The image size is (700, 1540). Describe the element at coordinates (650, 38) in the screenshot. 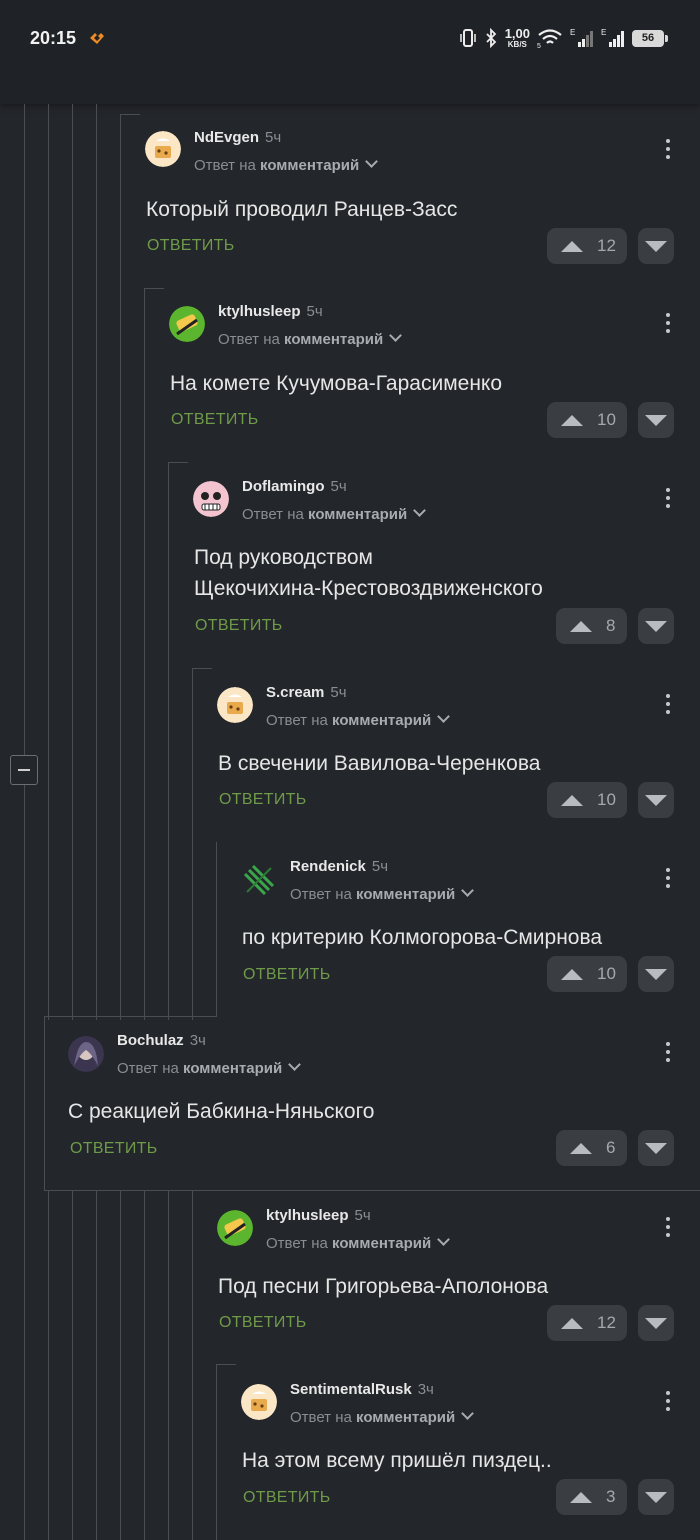

I see `battery-icon: 56` at that location.